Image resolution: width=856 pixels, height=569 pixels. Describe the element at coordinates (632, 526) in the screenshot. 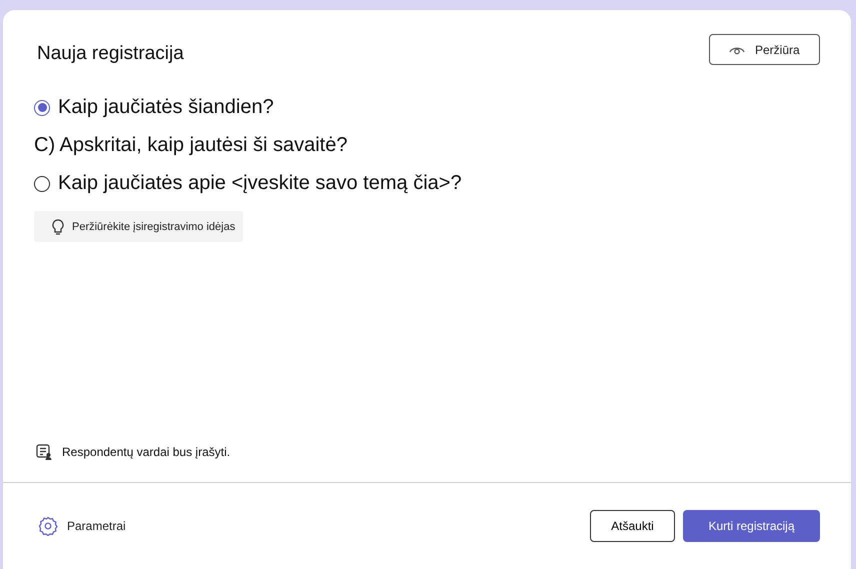

I see `cancel-button: Atšaukti` at that location.